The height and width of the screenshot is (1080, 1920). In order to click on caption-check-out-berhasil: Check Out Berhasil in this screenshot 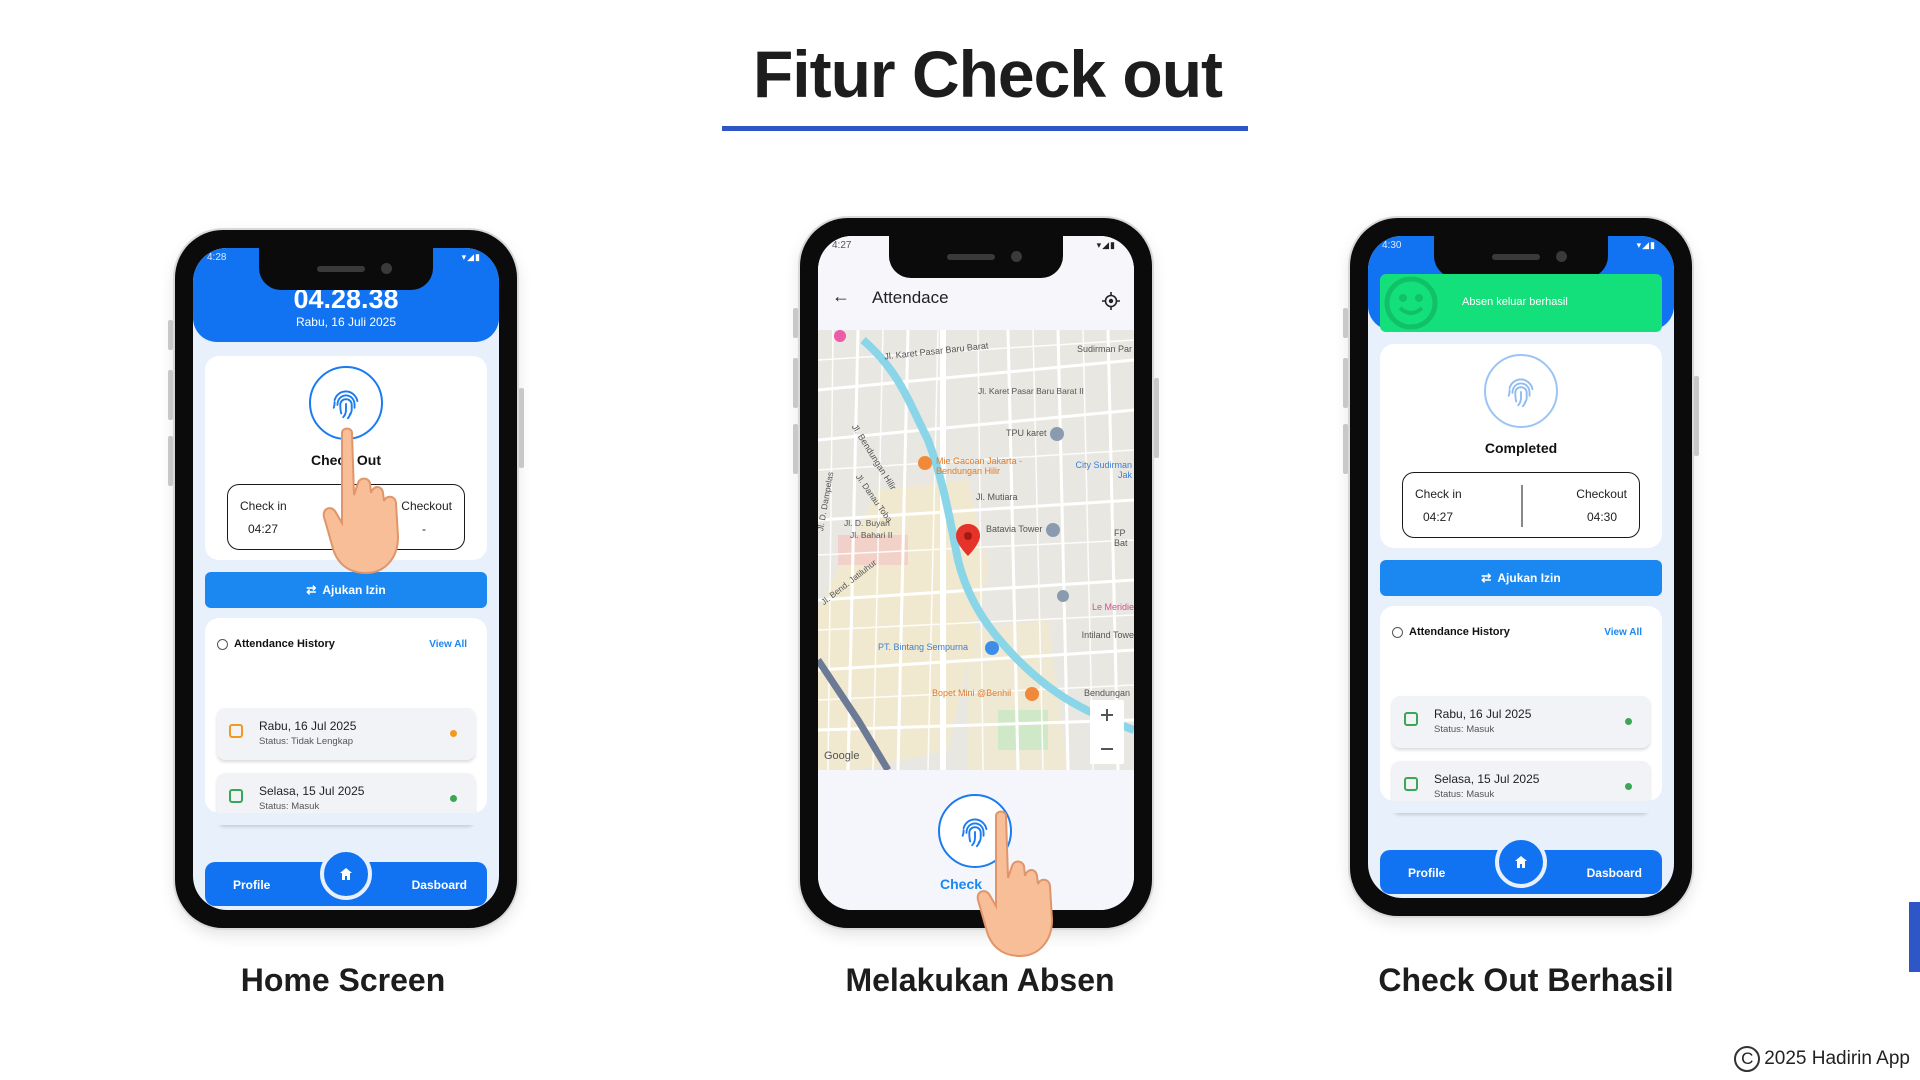, I will do `click(1526, 980)`.